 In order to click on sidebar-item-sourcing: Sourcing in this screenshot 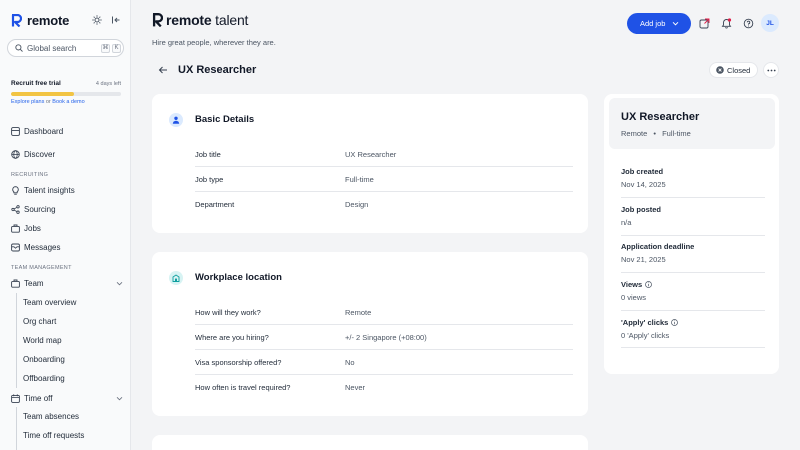, I will do `click(33, 209)`.